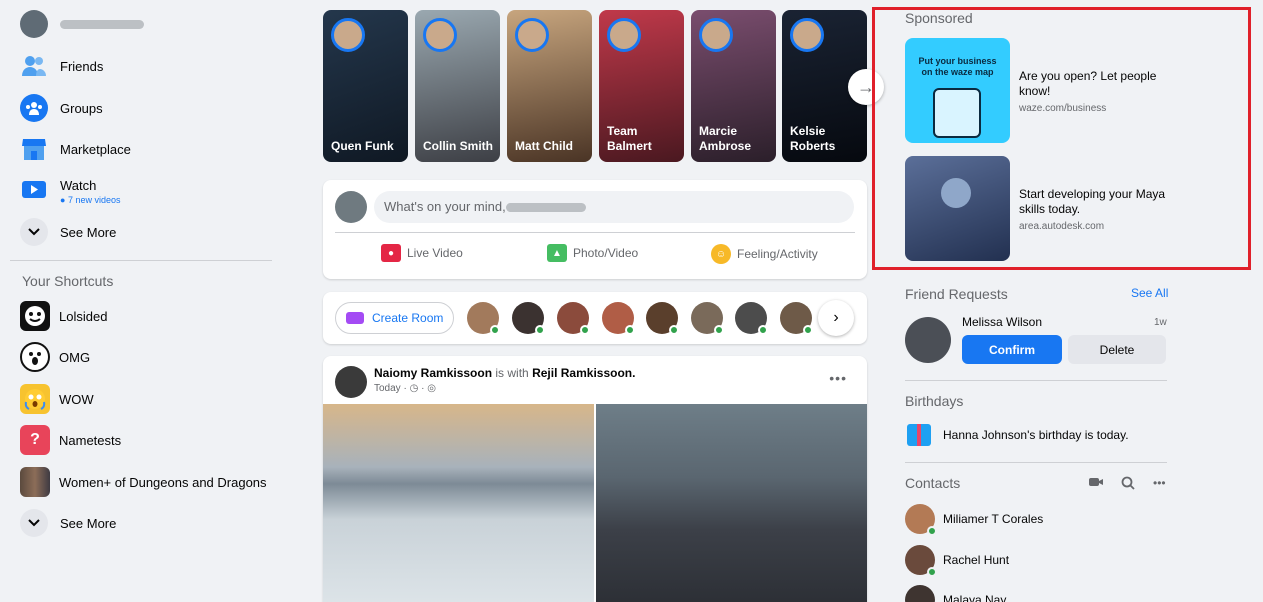  I want to click on shortcut-wow: WOW, so click(57, 399).